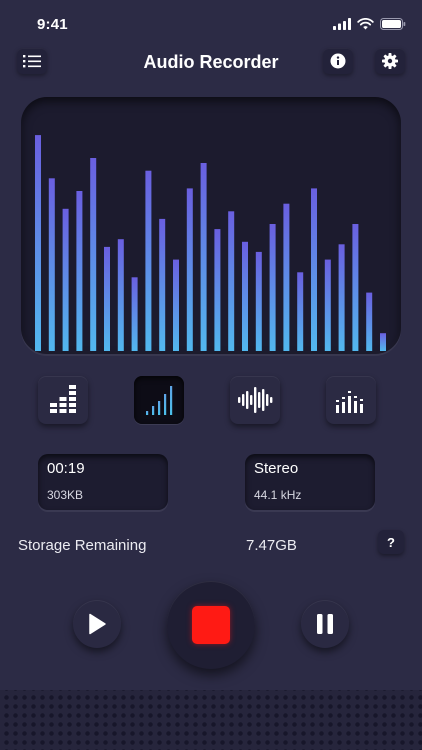 This screenshot has width=422, height=750. I want to click on gear-icon, so click(390, 61).